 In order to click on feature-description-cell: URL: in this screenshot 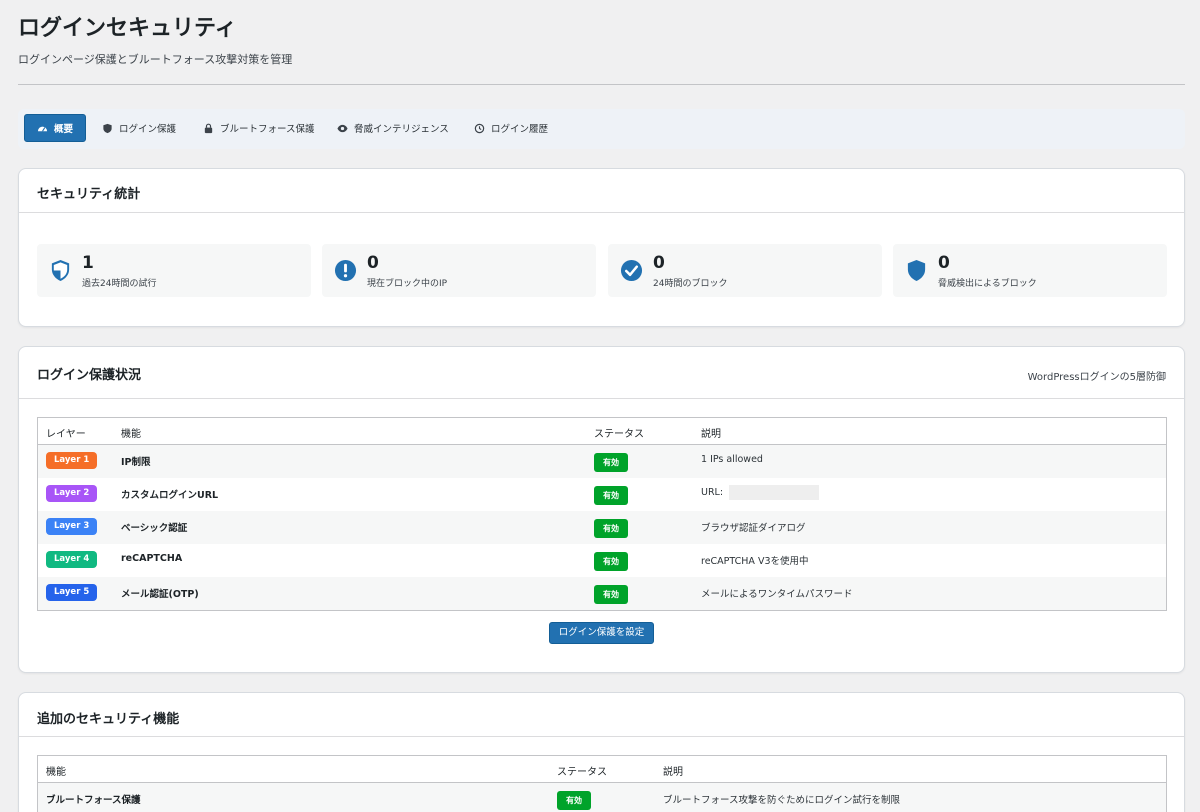, I will do `click(760, 492)`.